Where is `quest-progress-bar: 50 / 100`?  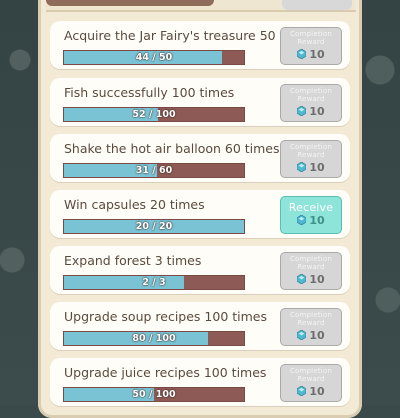
quest-progress-bar: 50 / 100 is located at coordinates (154, 394).